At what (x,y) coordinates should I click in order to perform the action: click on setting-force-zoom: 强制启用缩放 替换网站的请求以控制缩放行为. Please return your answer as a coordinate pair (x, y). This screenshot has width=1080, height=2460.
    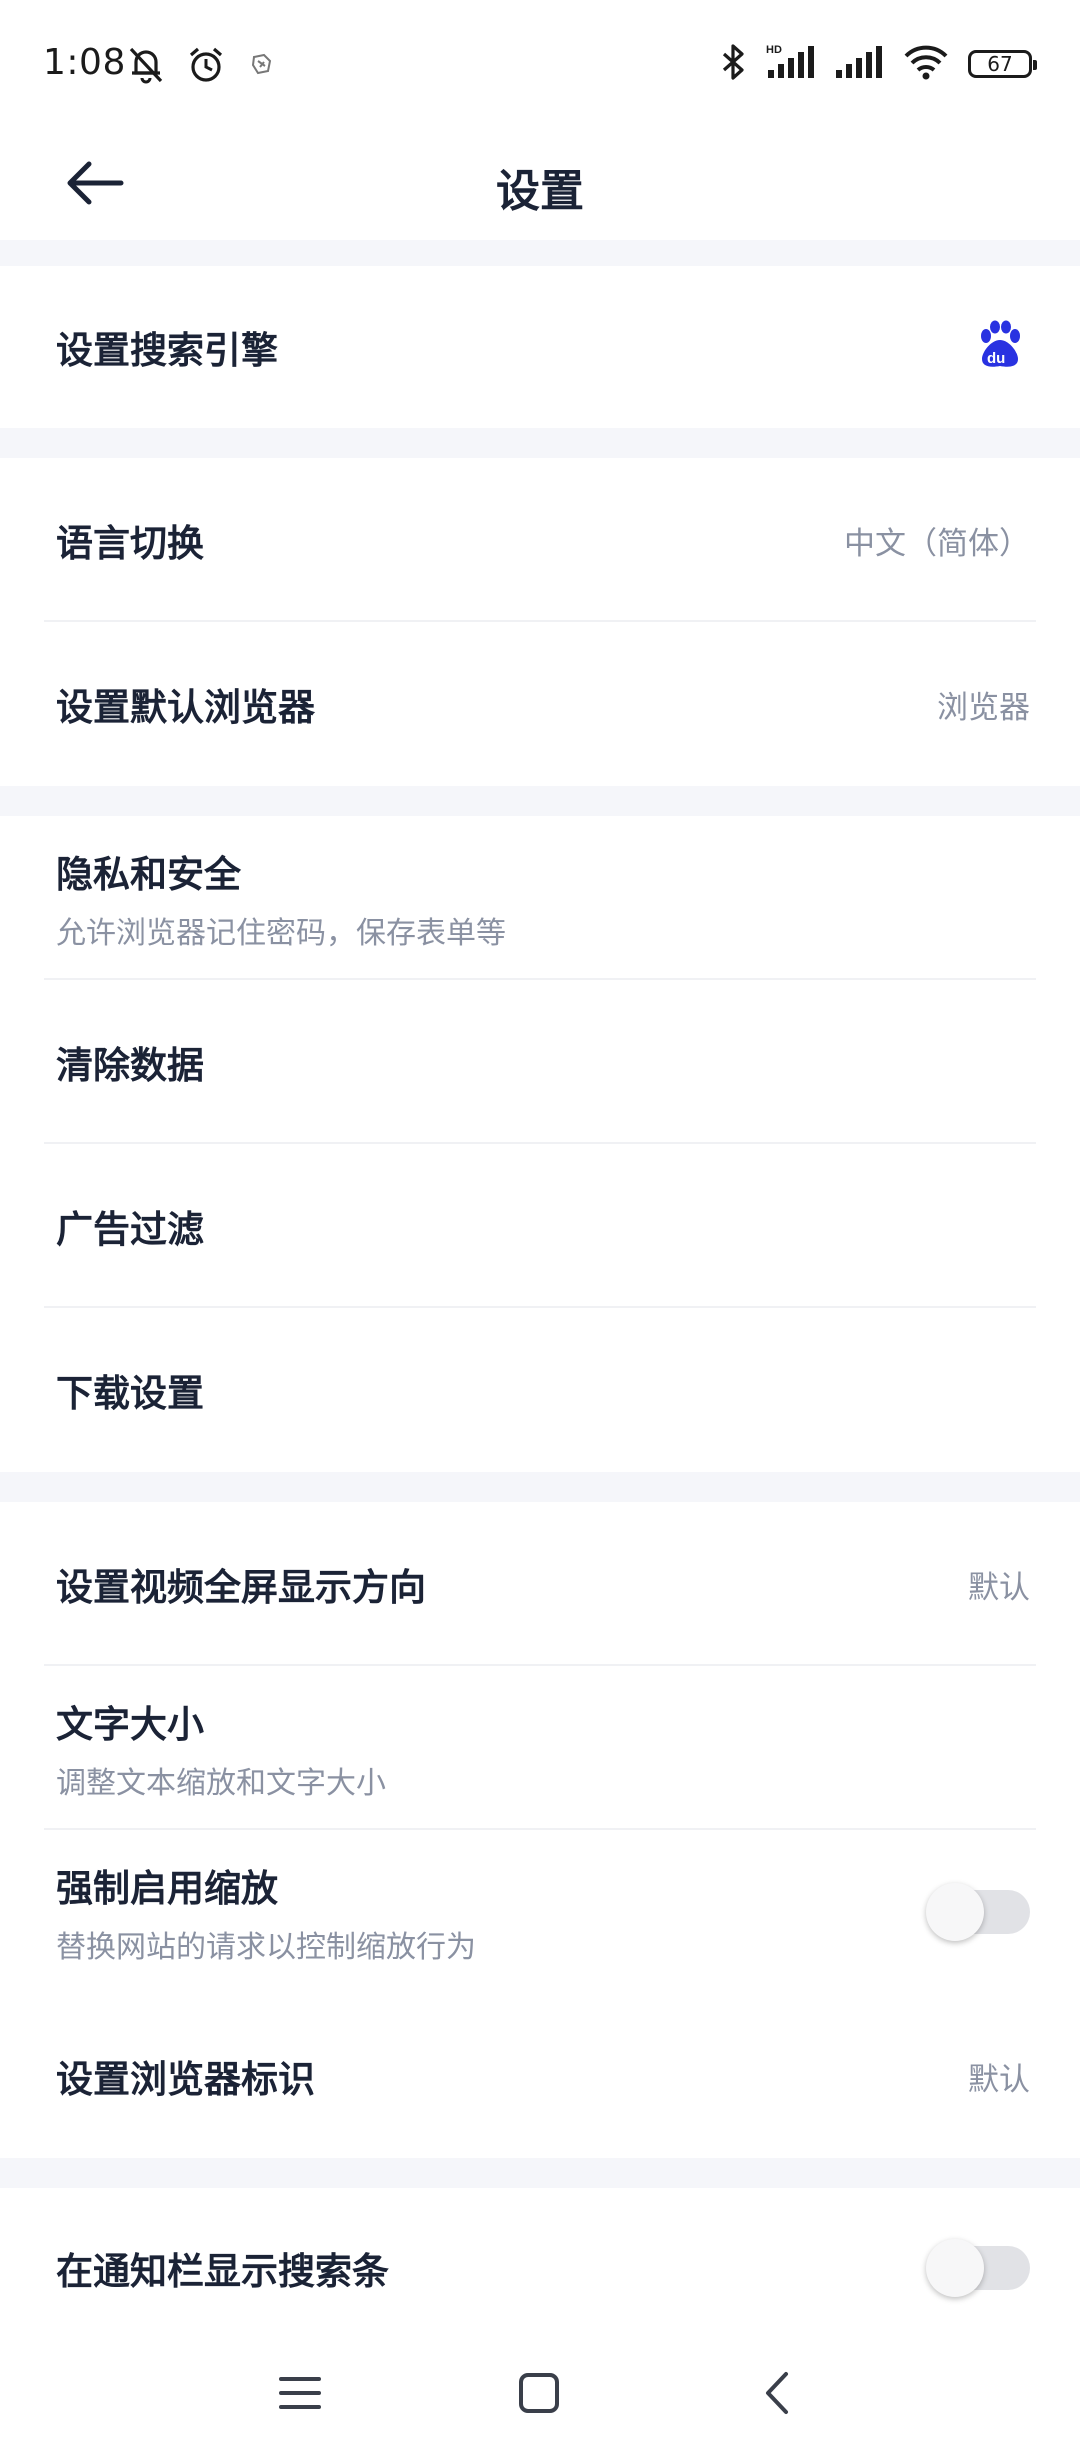
    Looking at the image, I should click on (540, 1912).